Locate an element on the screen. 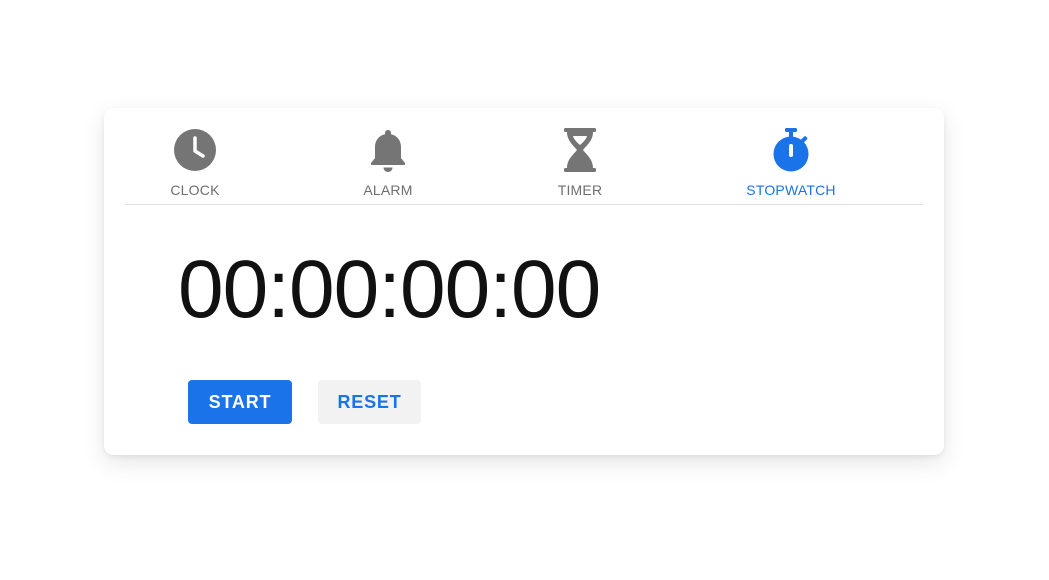 The image size is (1049, 580). tab-stopwatch: STOPWATCH is located at coordinates (791, 156).